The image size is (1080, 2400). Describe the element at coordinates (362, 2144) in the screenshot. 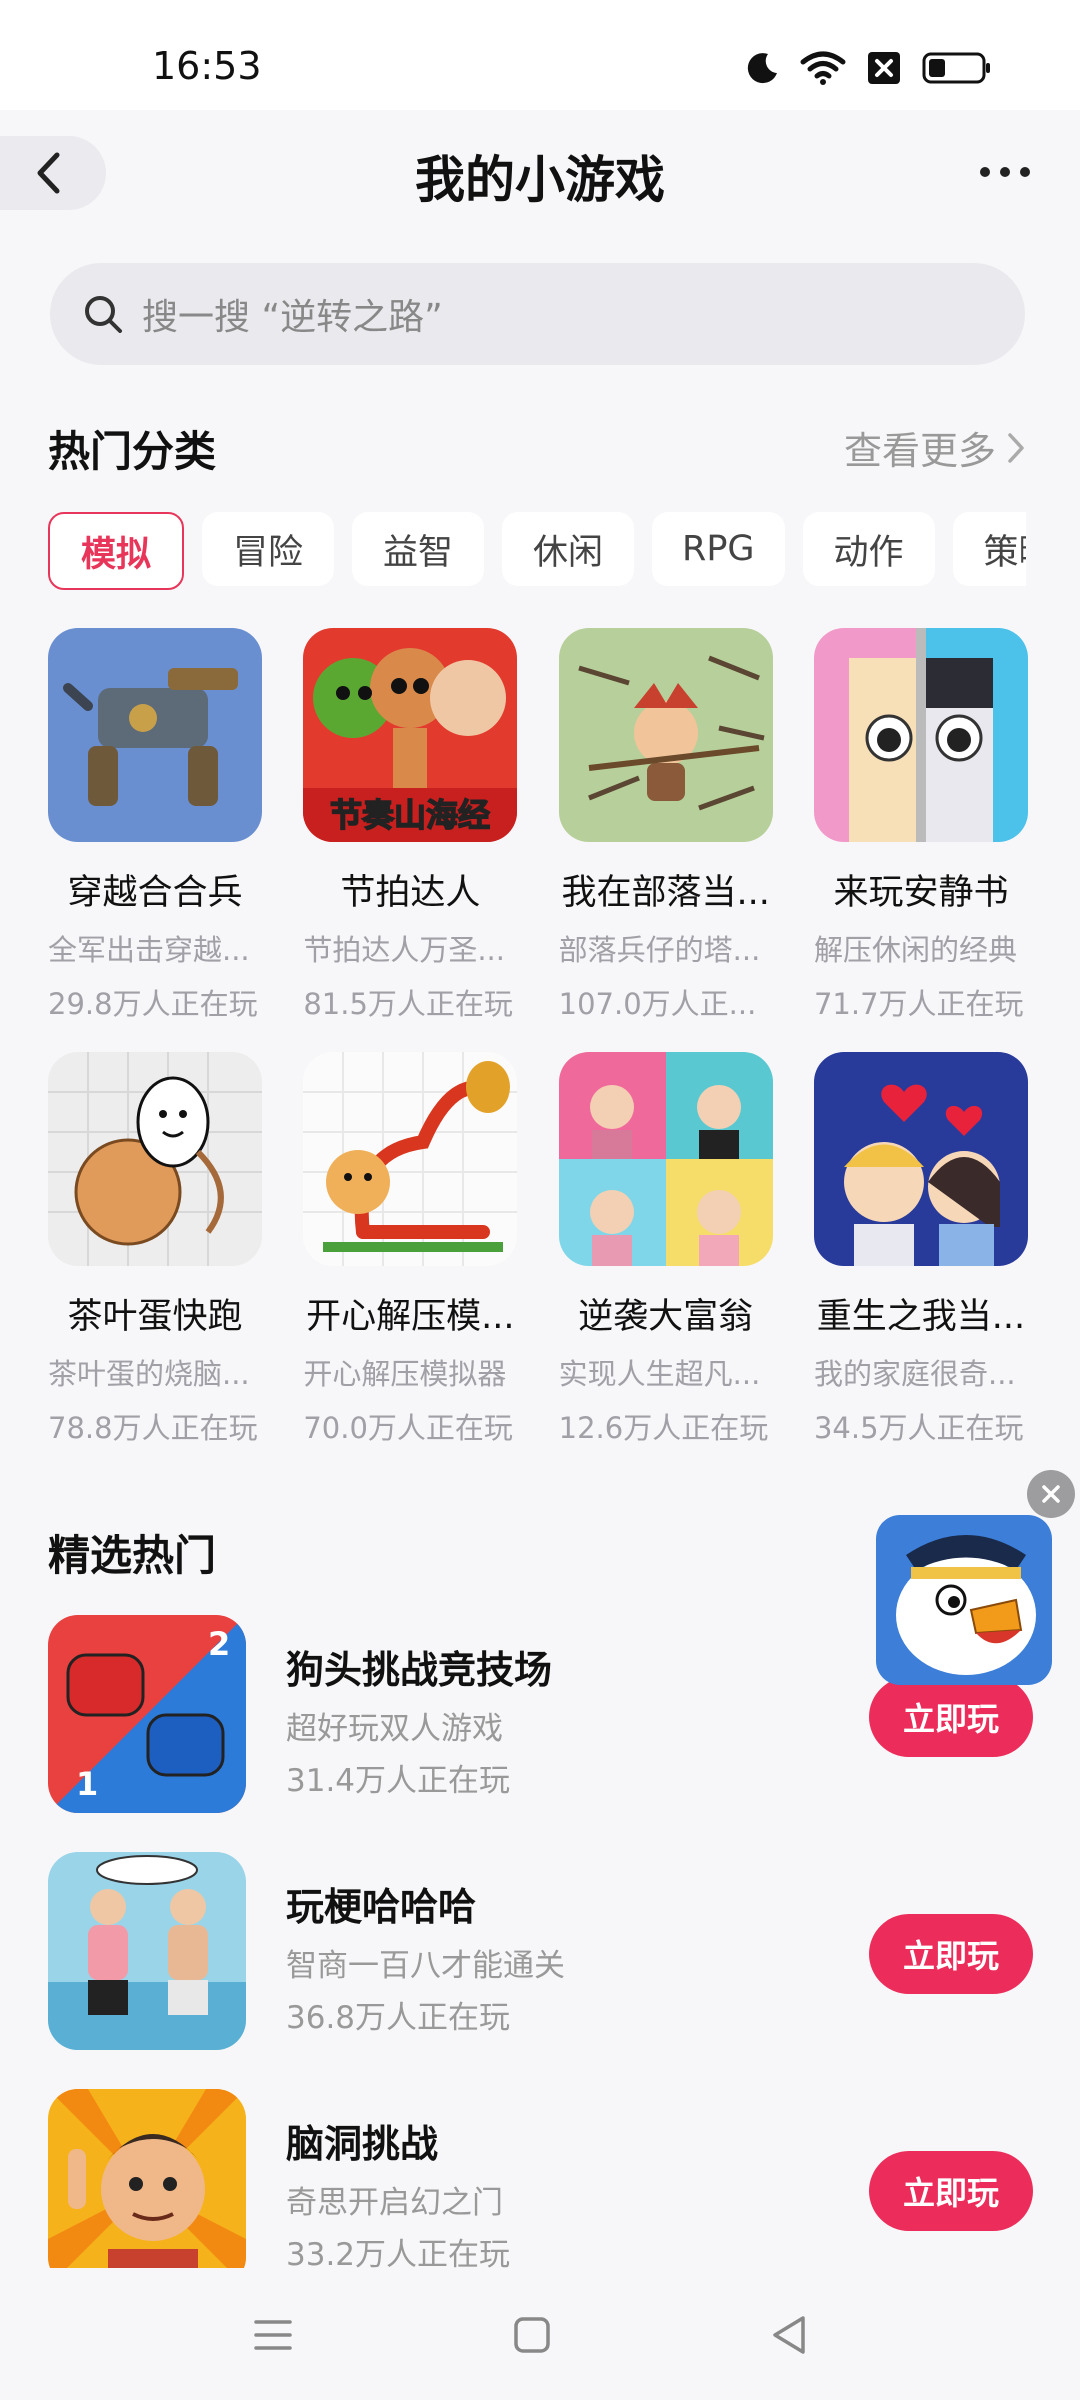

I see `game-name: 脑洞挑战` at that location.